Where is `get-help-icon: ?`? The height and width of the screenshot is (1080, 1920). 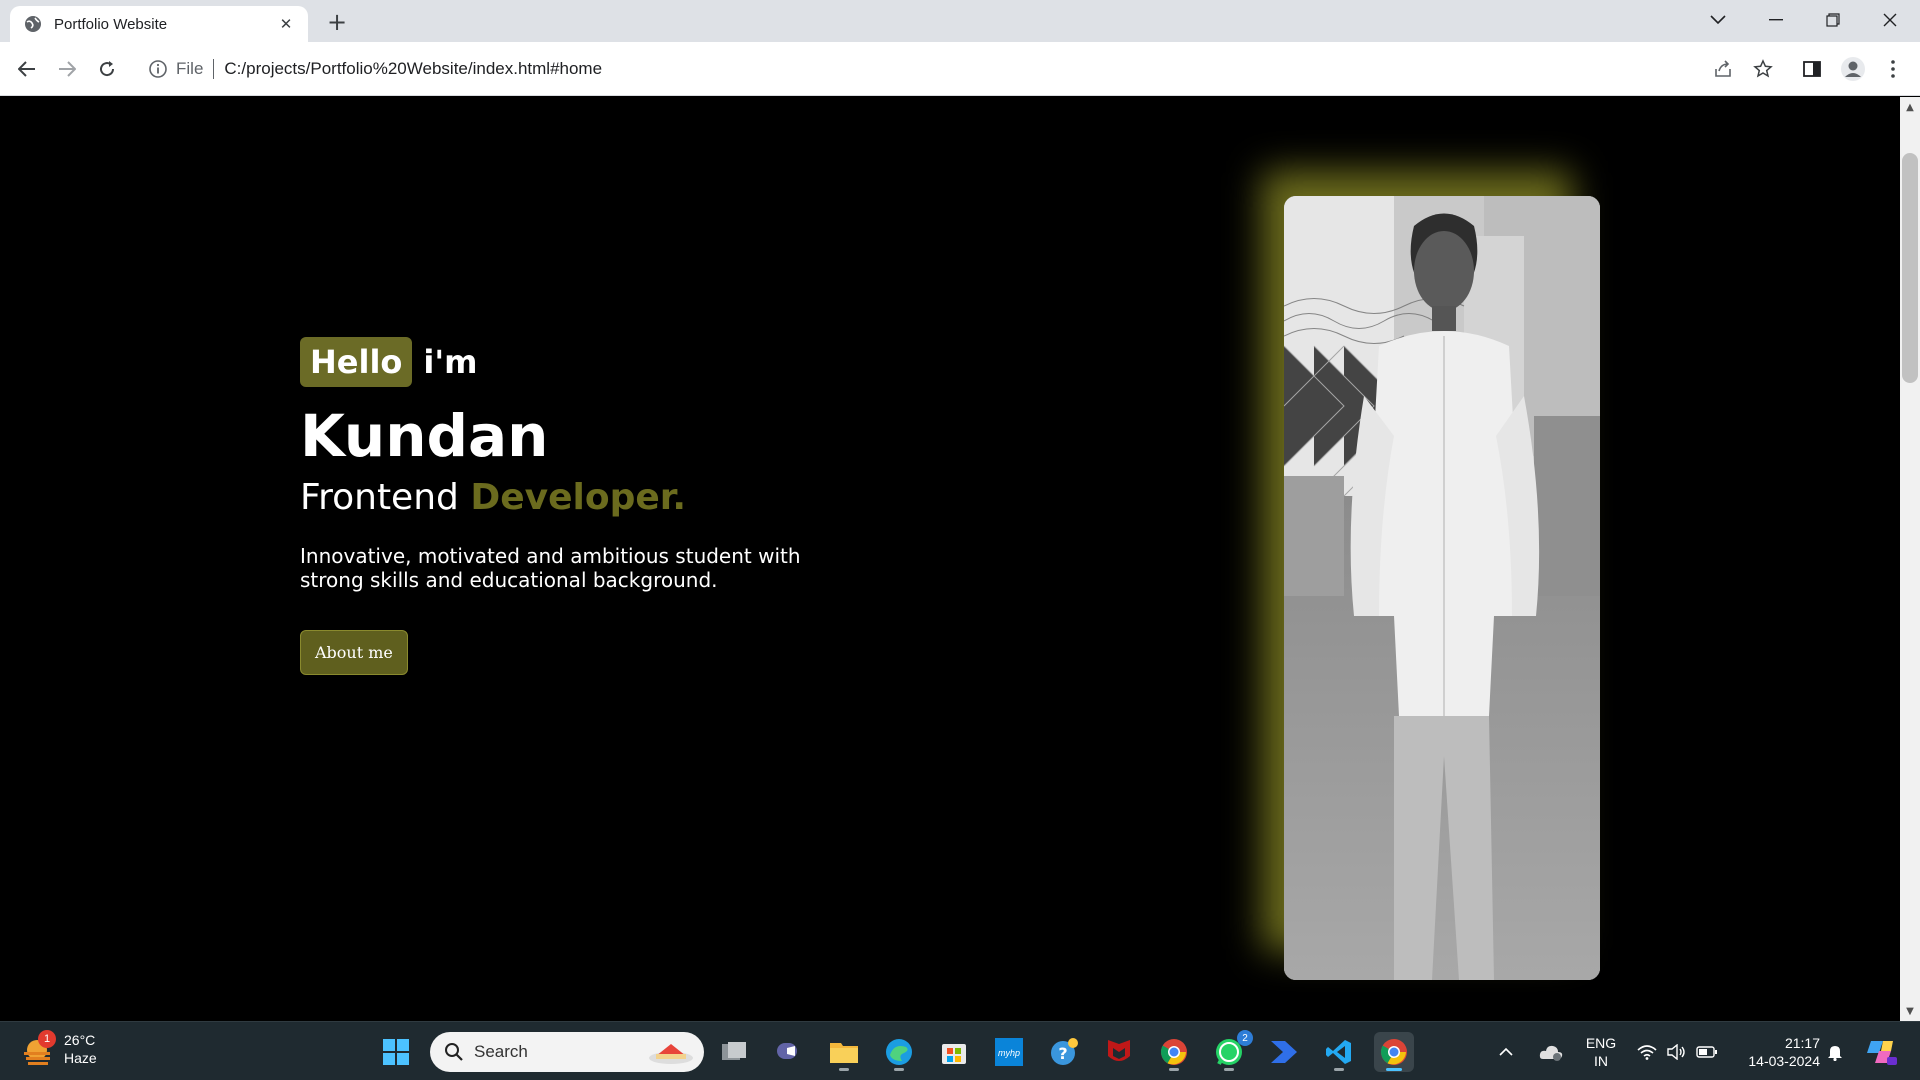
get-help-icon: ? is located at coordinates (1064, 1052).